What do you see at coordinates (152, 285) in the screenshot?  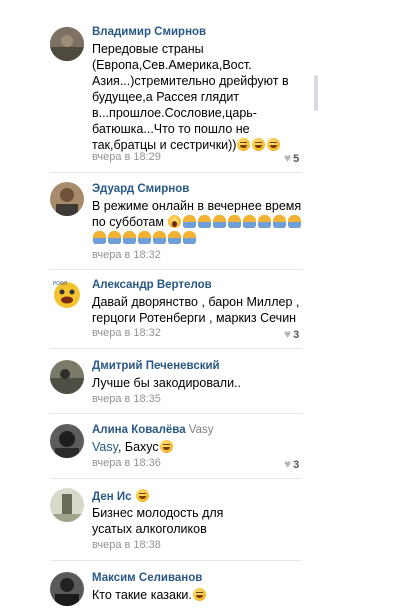 I see `comment-author: Александр Вертелов` at bounding box center [152, 285].